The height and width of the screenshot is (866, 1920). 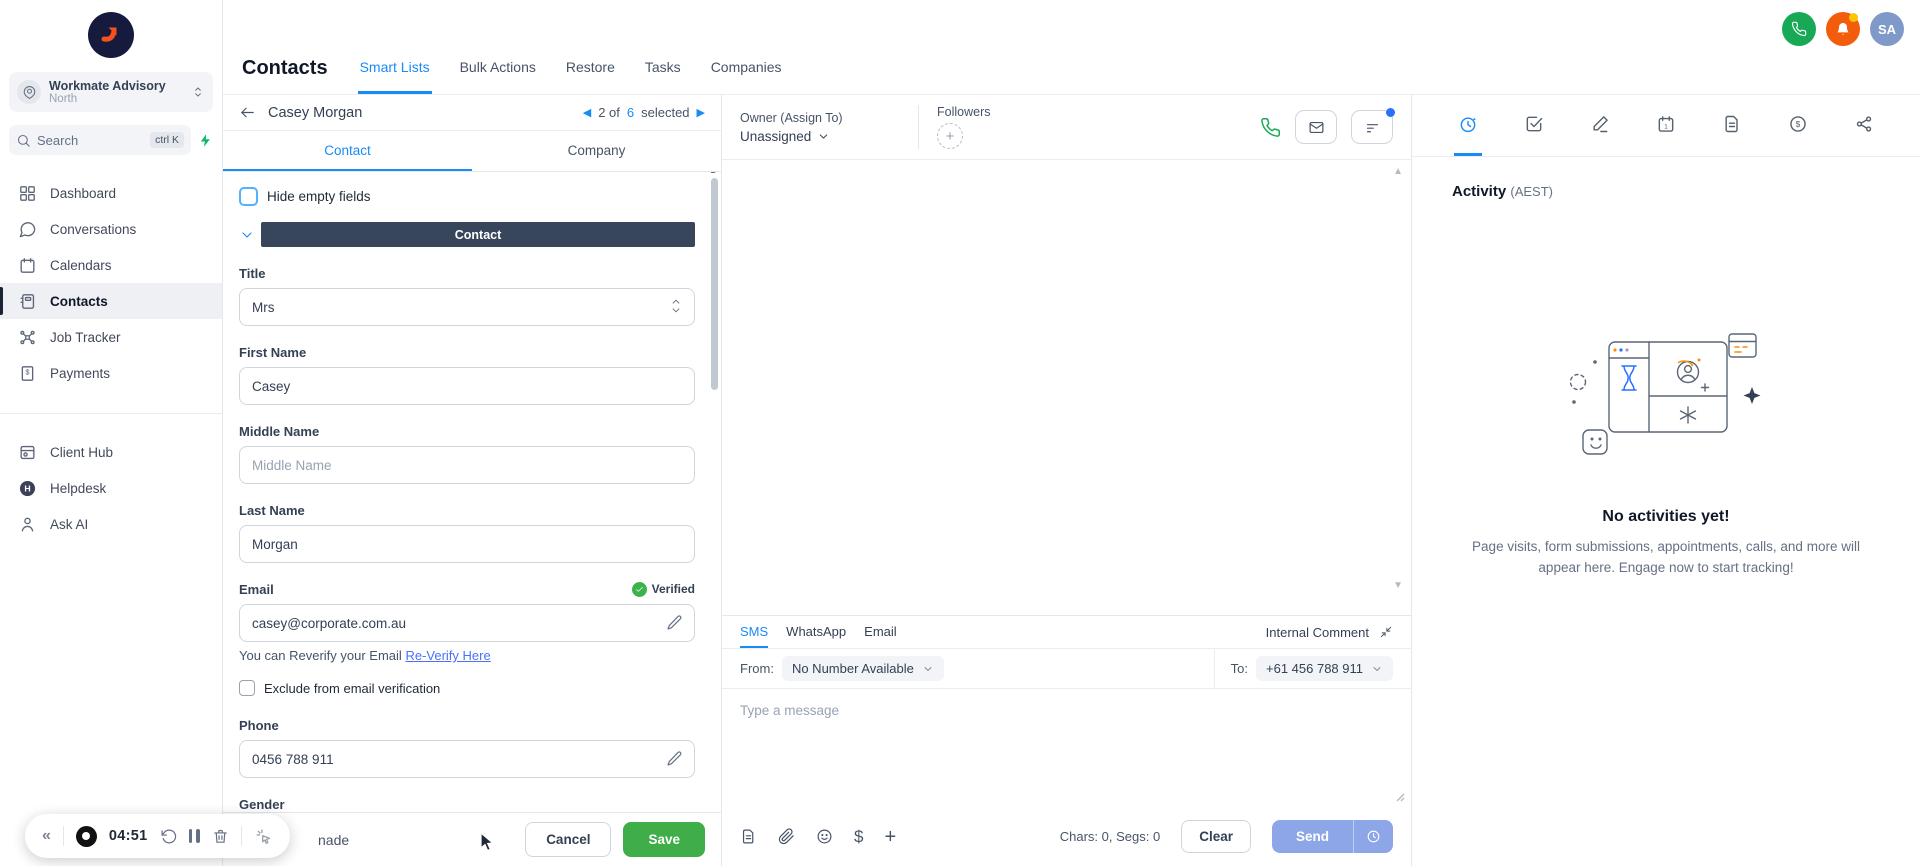 I want to click on record-button, so click(x=86, y=836).